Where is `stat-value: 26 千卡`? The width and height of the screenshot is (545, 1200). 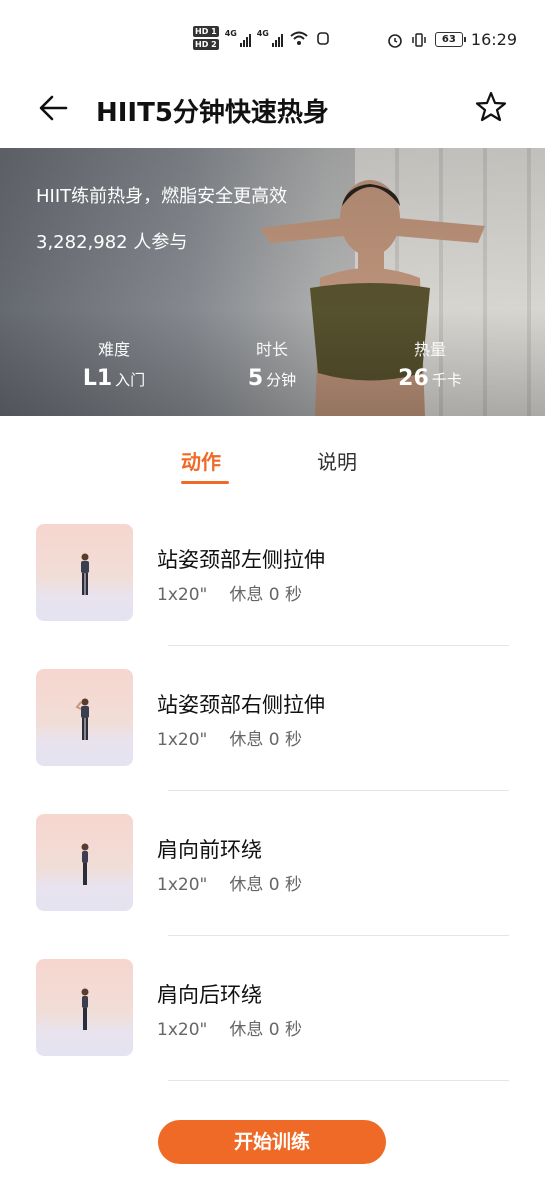
stat-value: 26 千卡 is located at coordinates (430, 378).